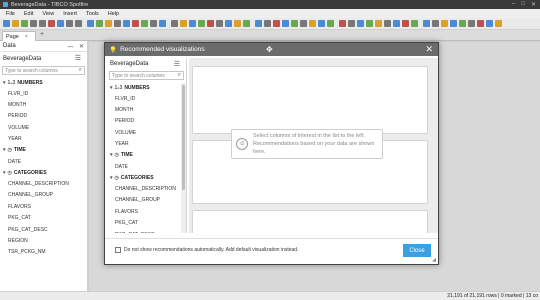 The width and height of the screenshot is (540, 300). Describe the element at coordinates (533, 4) in the screenshot. I see `close-window-icon: ✕` at that location.